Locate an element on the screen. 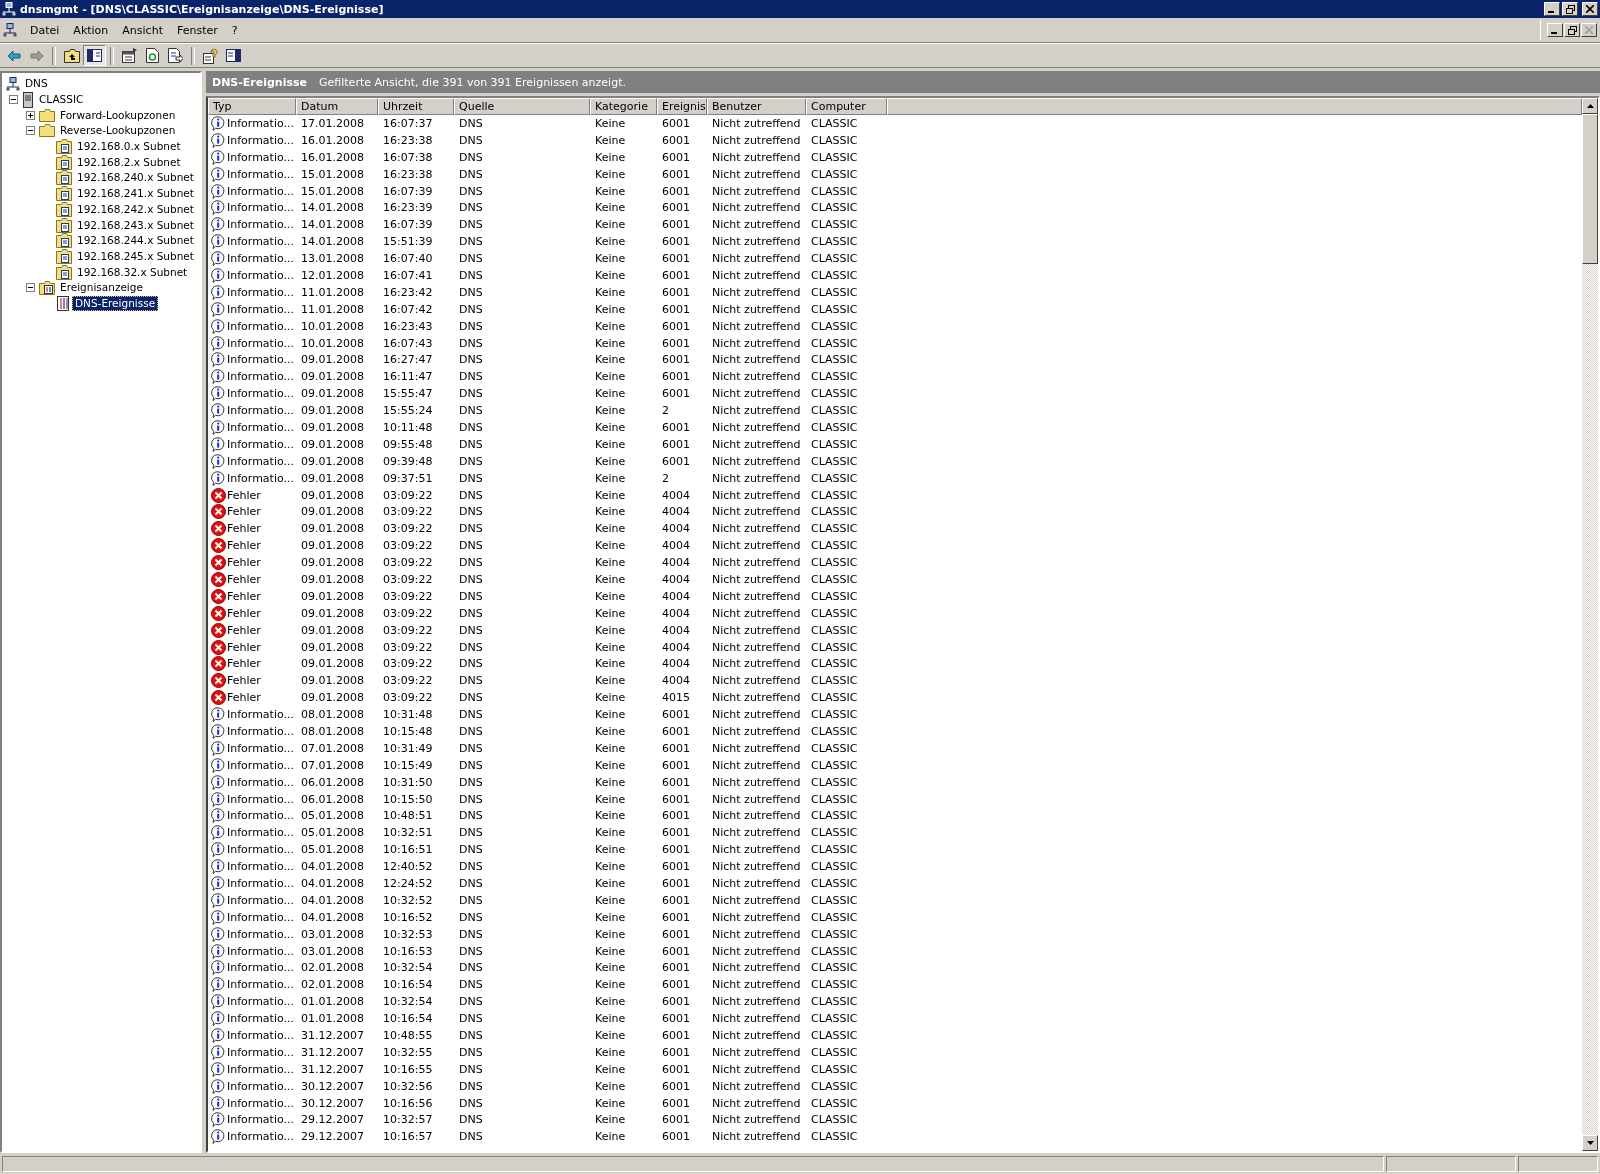  tree-item: 192.168.240.x Subnet is located at coordinates (135, 178).